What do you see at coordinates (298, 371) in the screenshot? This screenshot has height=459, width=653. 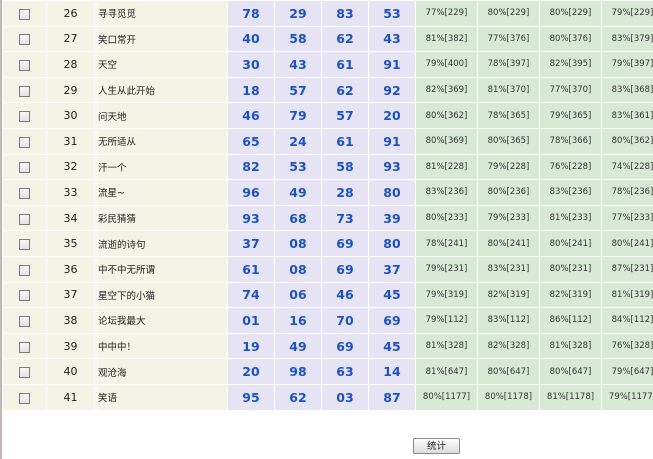 I see `predicted-number: 98` at bounding box center [298, 371].